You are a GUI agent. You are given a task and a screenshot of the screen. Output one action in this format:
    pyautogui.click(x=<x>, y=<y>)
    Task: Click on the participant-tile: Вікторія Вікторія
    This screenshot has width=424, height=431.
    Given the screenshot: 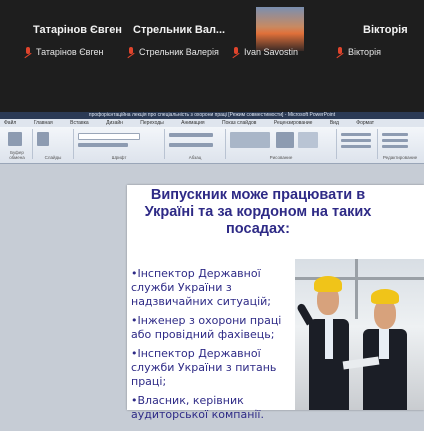 What is the action you would take?
    pyautogui.click(x=374, y=31)
    